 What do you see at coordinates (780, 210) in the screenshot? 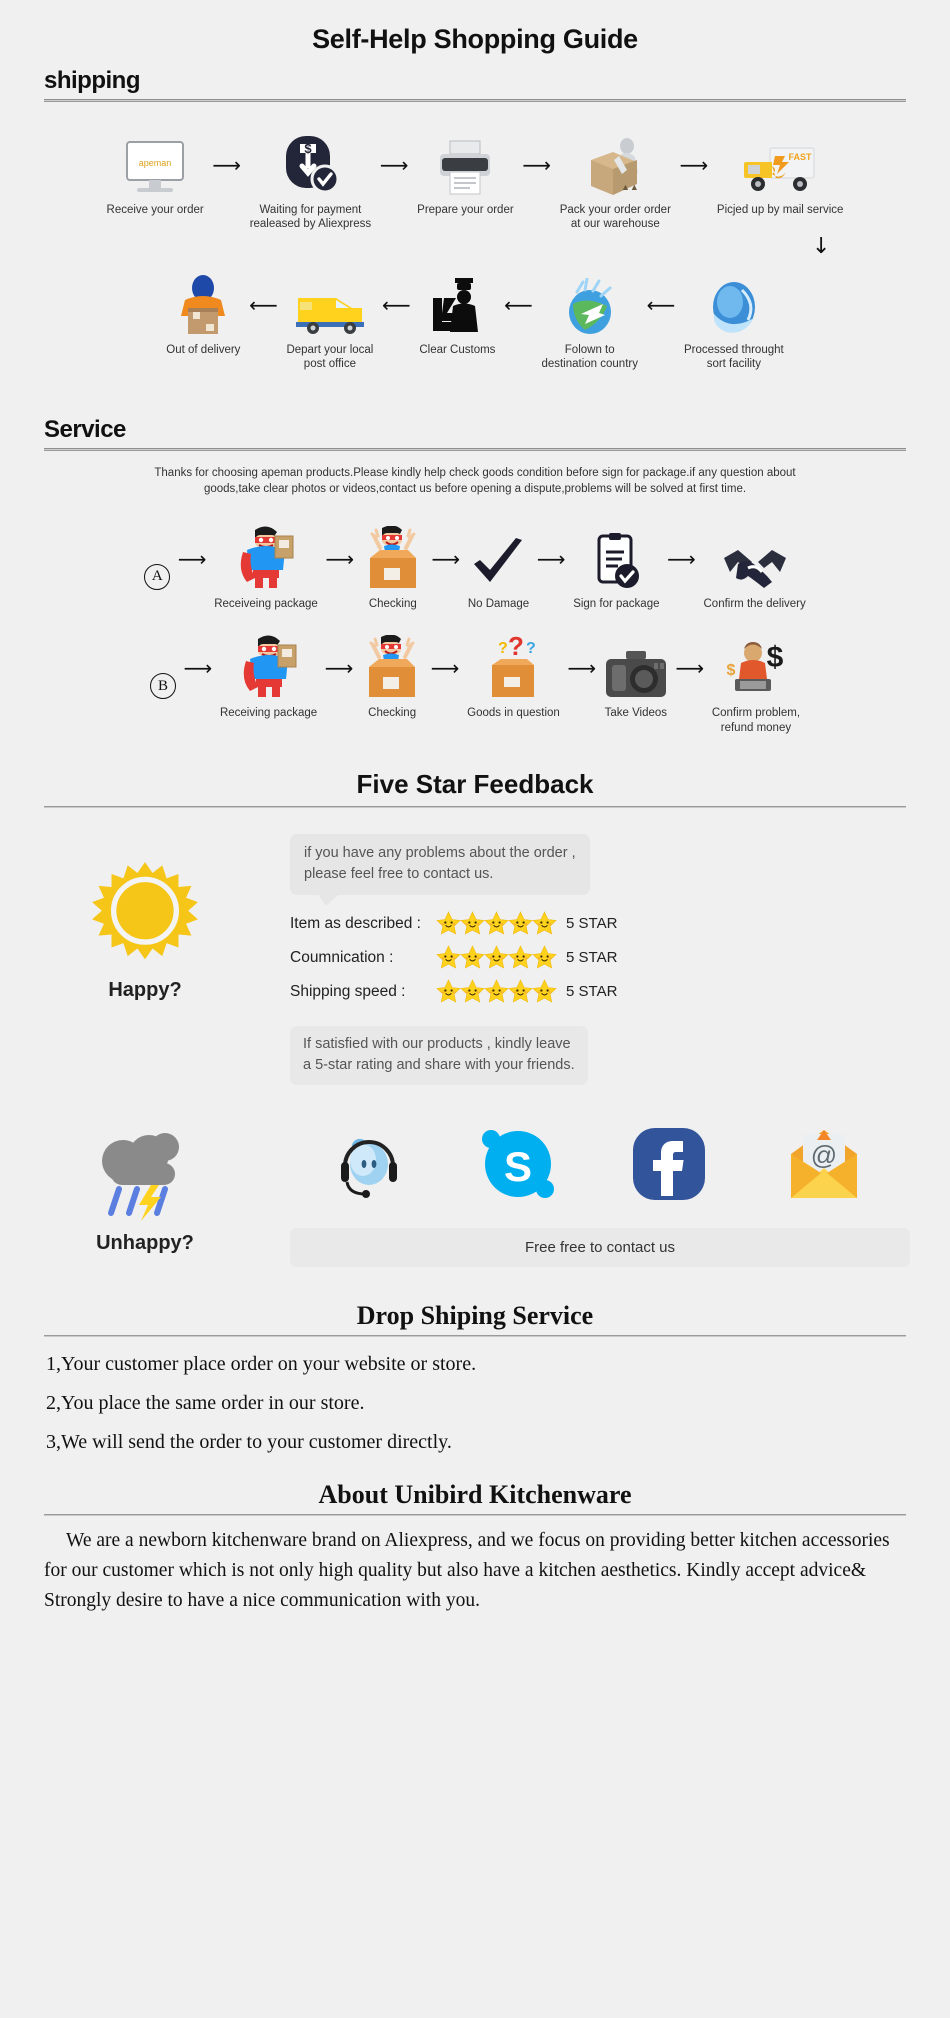
I see `flow-step-label: Picjed up by mail service` at bounding box center [780, 210].